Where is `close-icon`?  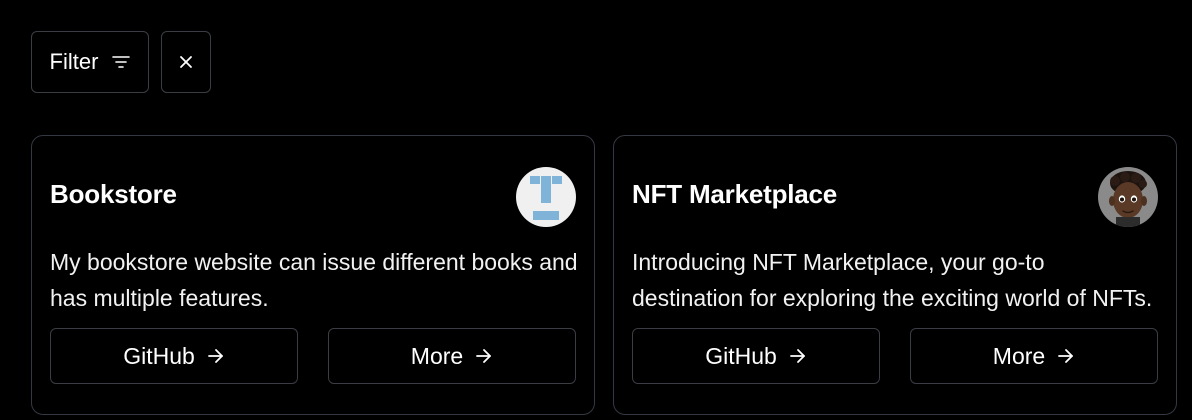
close-icon is located at coordinates (186, 62).